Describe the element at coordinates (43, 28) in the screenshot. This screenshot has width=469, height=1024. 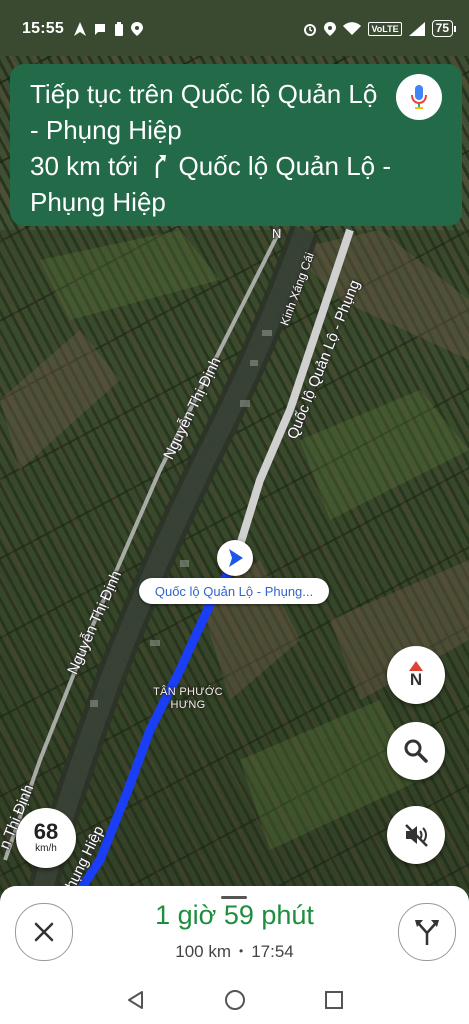
I see `status-time: 15:55` at that location.